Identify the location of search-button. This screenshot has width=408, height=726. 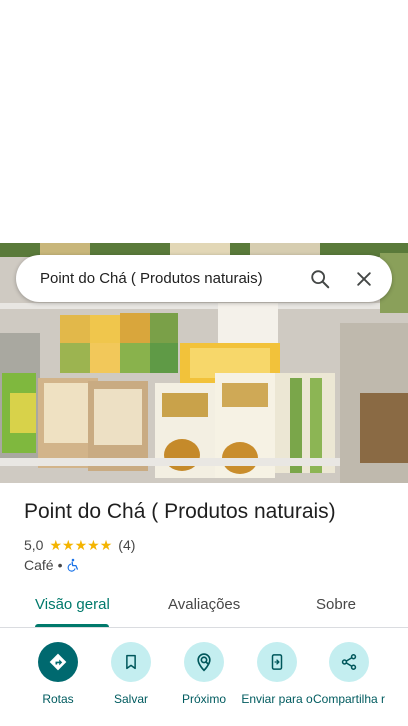
(320, 279).